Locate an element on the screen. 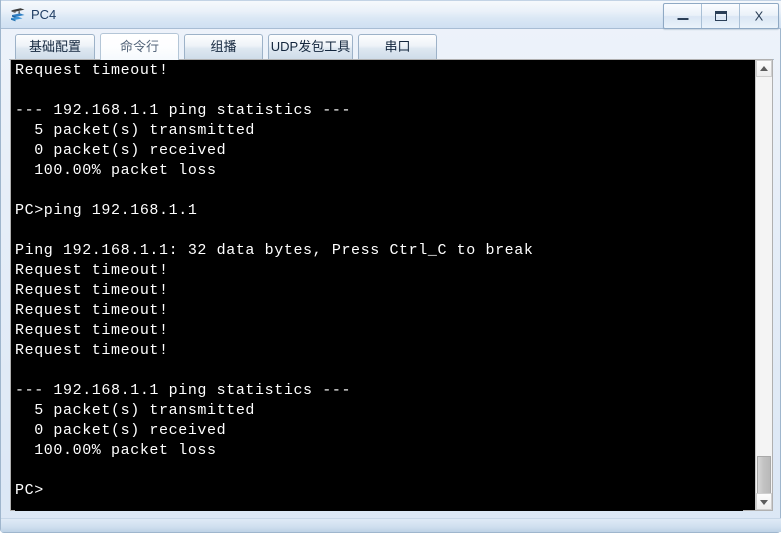 The image size is (781, 533). scrollbar-up-button is located at coordinates (764, 68).